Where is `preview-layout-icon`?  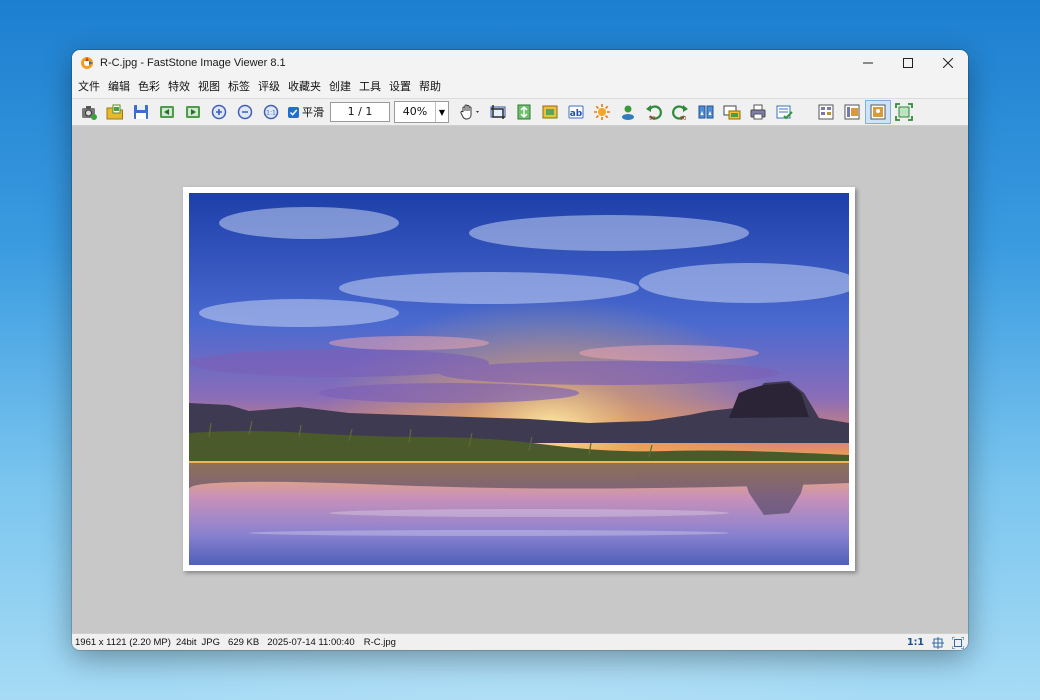
preview-layout-icon is located at coordinates (852, 112).